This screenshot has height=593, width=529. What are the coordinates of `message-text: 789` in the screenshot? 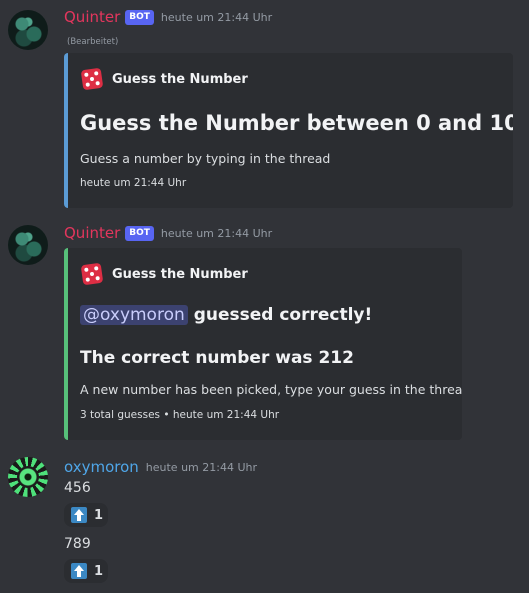 It's located at (77, 544).